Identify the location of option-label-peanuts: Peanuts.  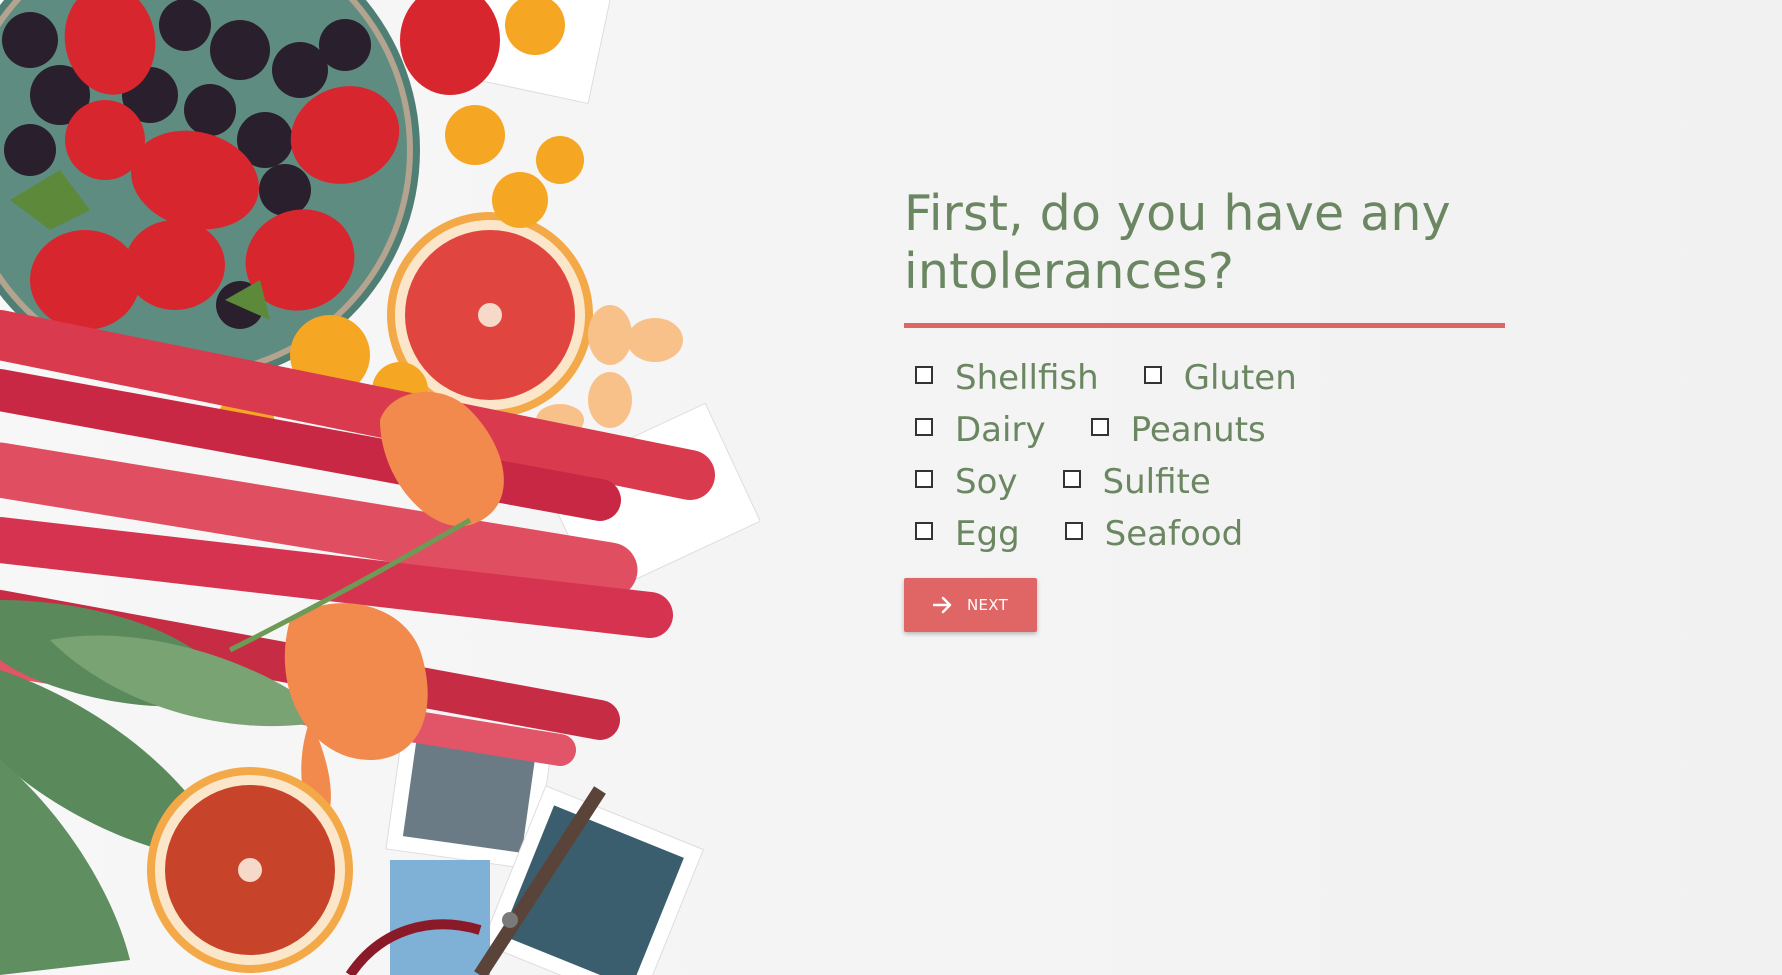
(1198, 430).